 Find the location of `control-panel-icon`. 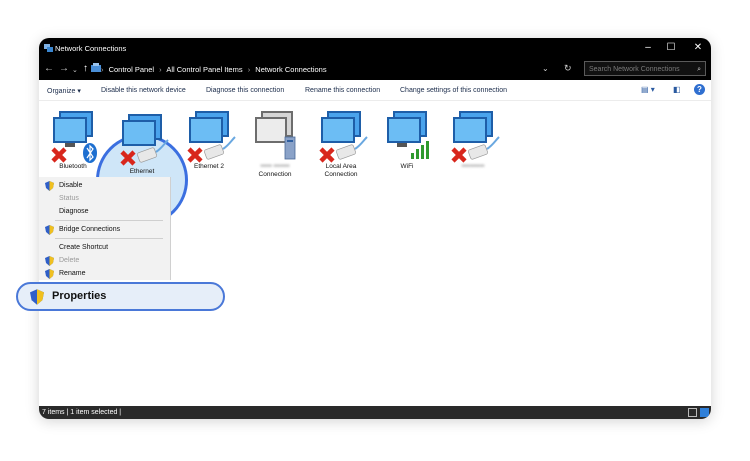

control-panel-icon is located at coordinates (96, 69).